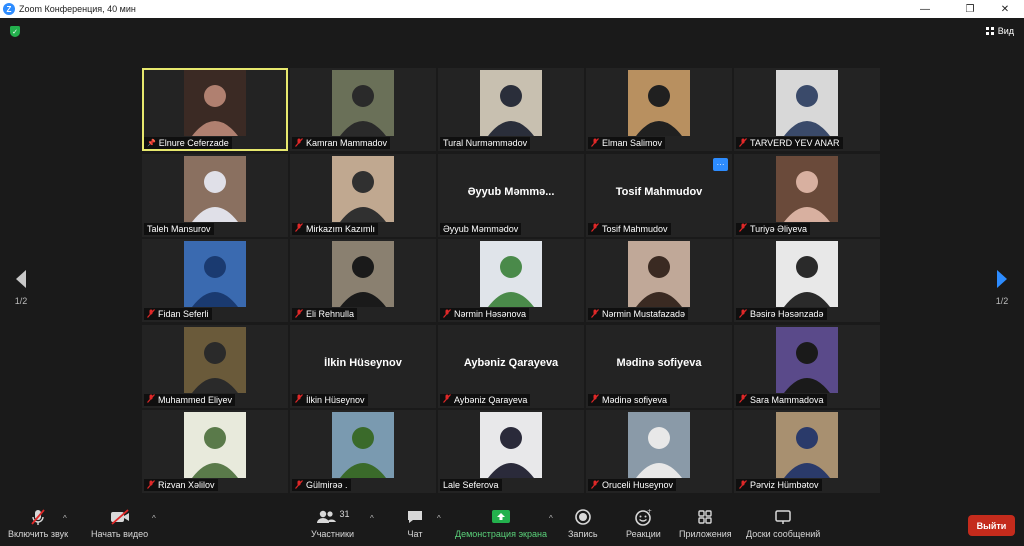 Image resolution: width=1024 pixels, height=546 pixels. What do you see at coordinates (999, 31) in the screenshot?
I see `view-button: Вид` at bounding box center [999, 31].